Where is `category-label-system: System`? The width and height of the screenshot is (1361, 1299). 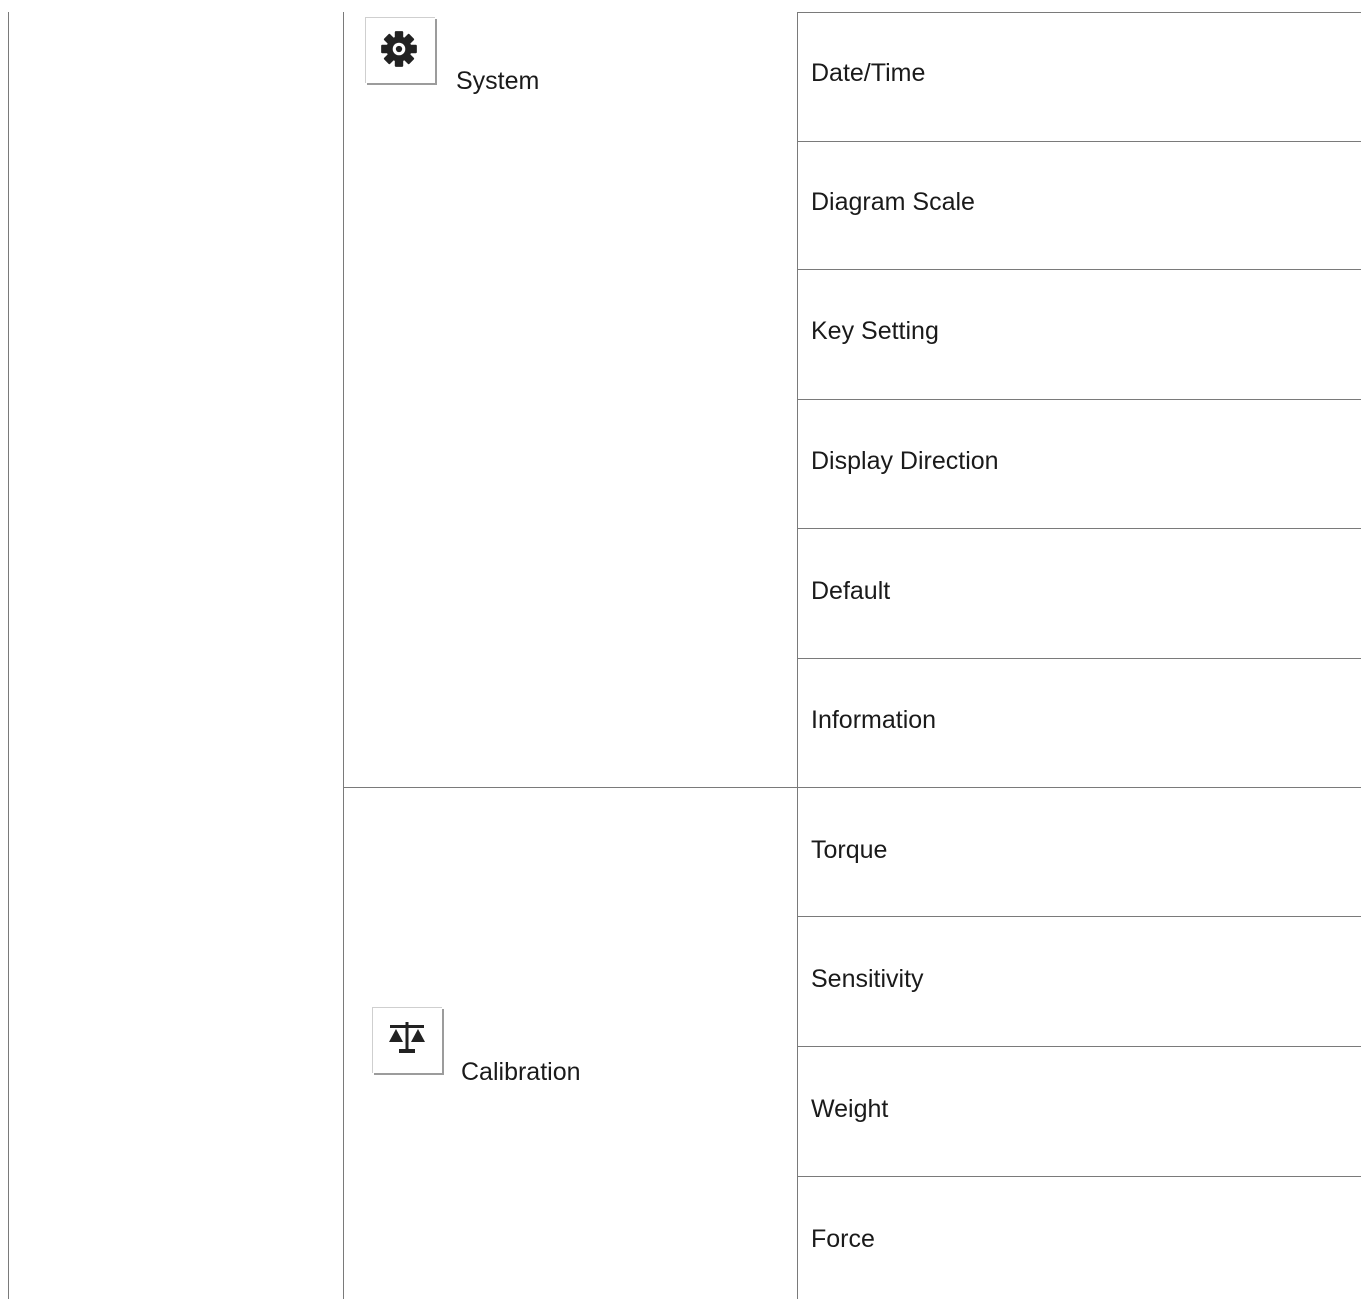
category-label-system: System is located at coordinates (498, 81).